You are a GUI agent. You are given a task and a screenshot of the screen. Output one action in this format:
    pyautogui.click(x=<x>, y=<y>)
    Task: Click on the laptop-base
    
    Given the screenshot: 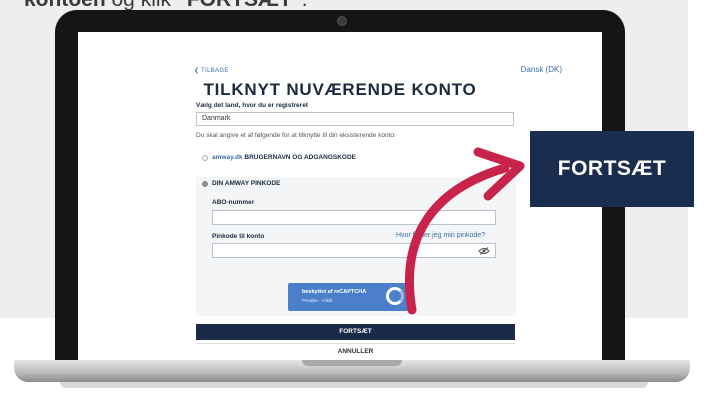 What is the action you would take?
    pyautogui.click(x=352, y=371)
    